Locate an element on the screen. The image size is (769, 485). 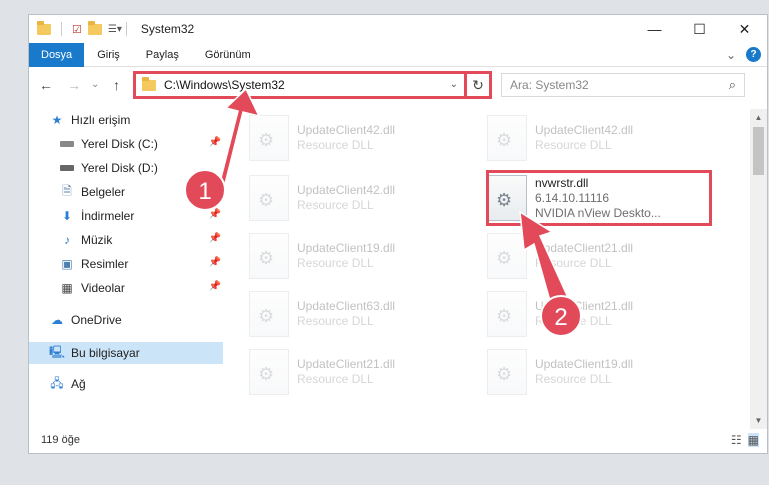
computer-icon: 🖳 is located at coordinates (57, 351).